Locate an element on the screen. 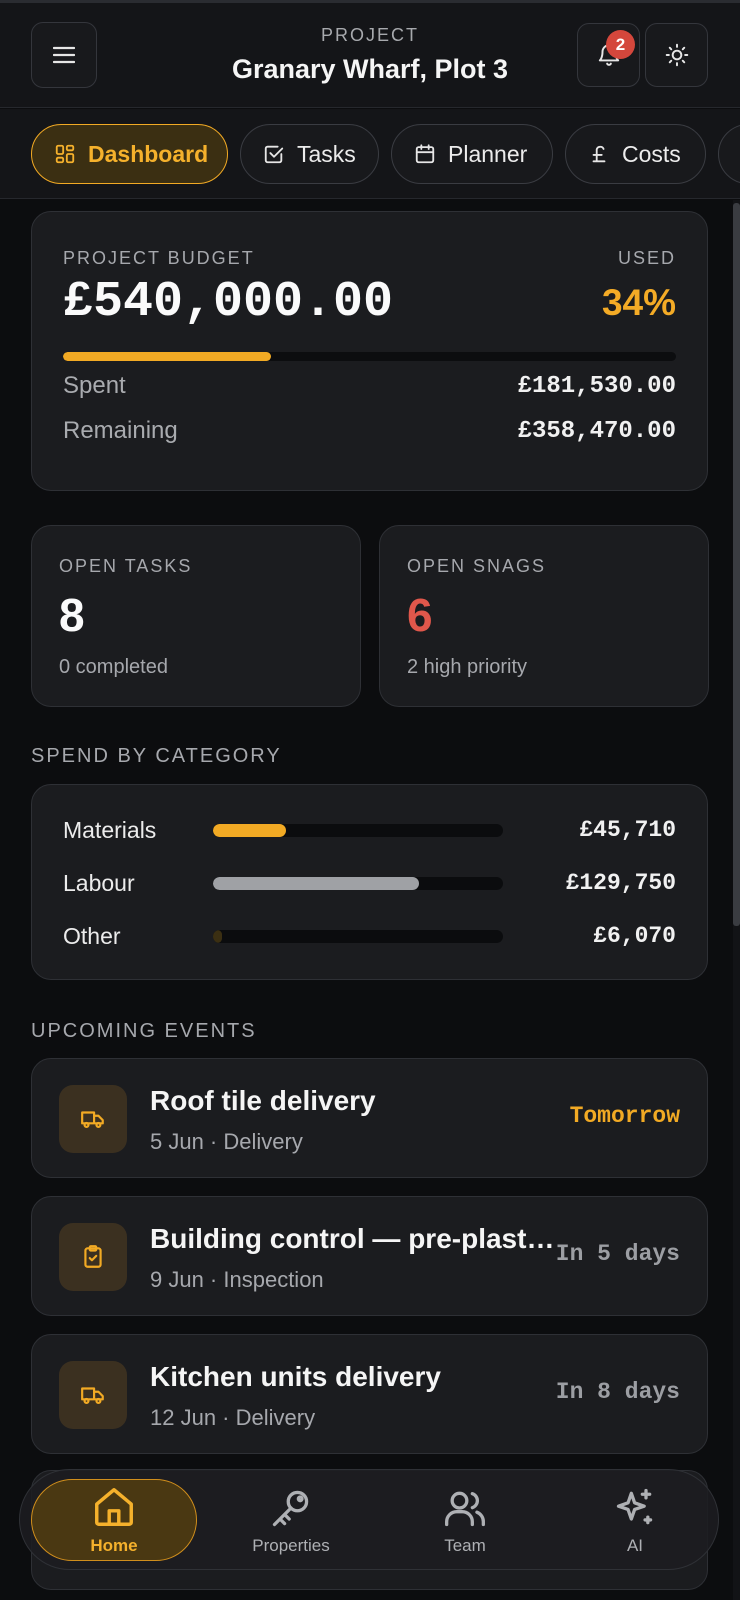 The height and width of the screenshot is (1600, 740). used-percentage: 34% is located at coordinates (638, 302).